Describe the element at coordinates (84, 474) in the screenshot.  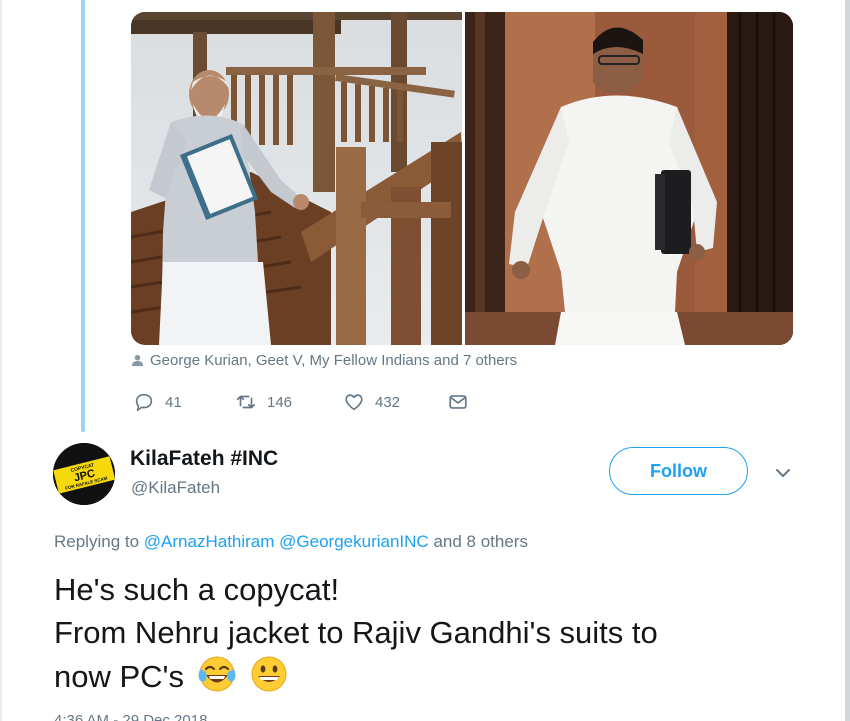
I see `avatar: COPYCAT JPC FOR RAFALE SCAM` at that location.